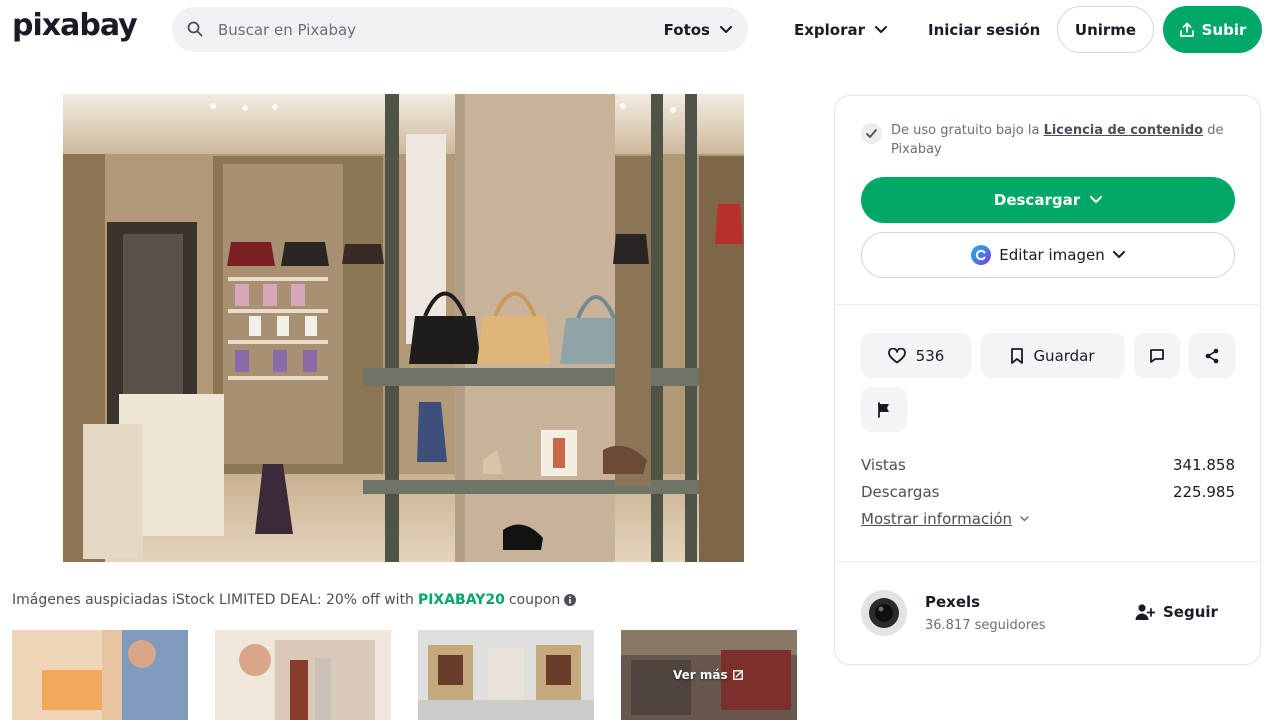 This screenshot has height=720, width=1266. Describe the element at coordinates (967, 130) in the screenshot. I see `license-prefix: De uso gratuito bajo la` at that location.